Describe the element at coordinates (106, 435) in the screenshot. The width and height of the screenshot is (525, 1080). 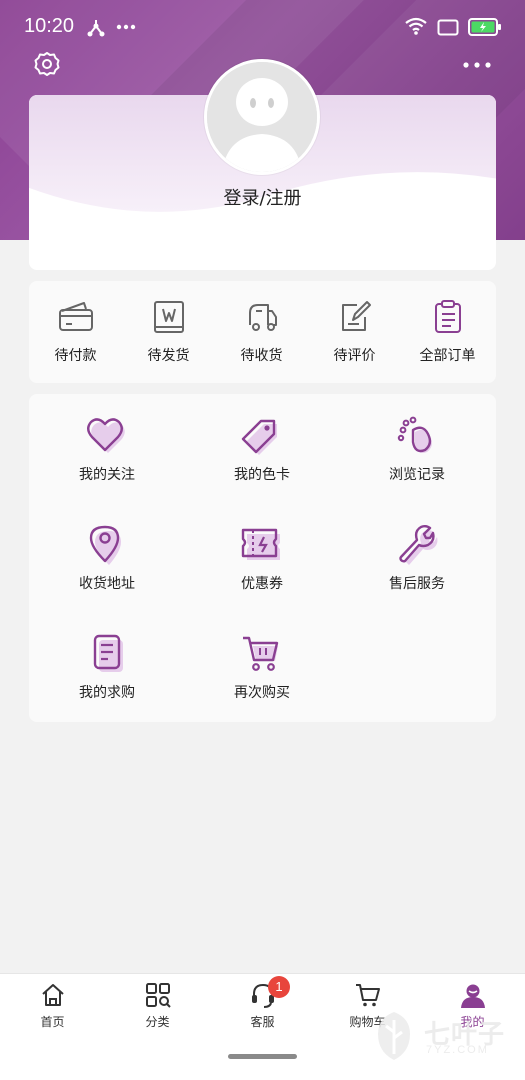
I see `heart-icon` at that location.